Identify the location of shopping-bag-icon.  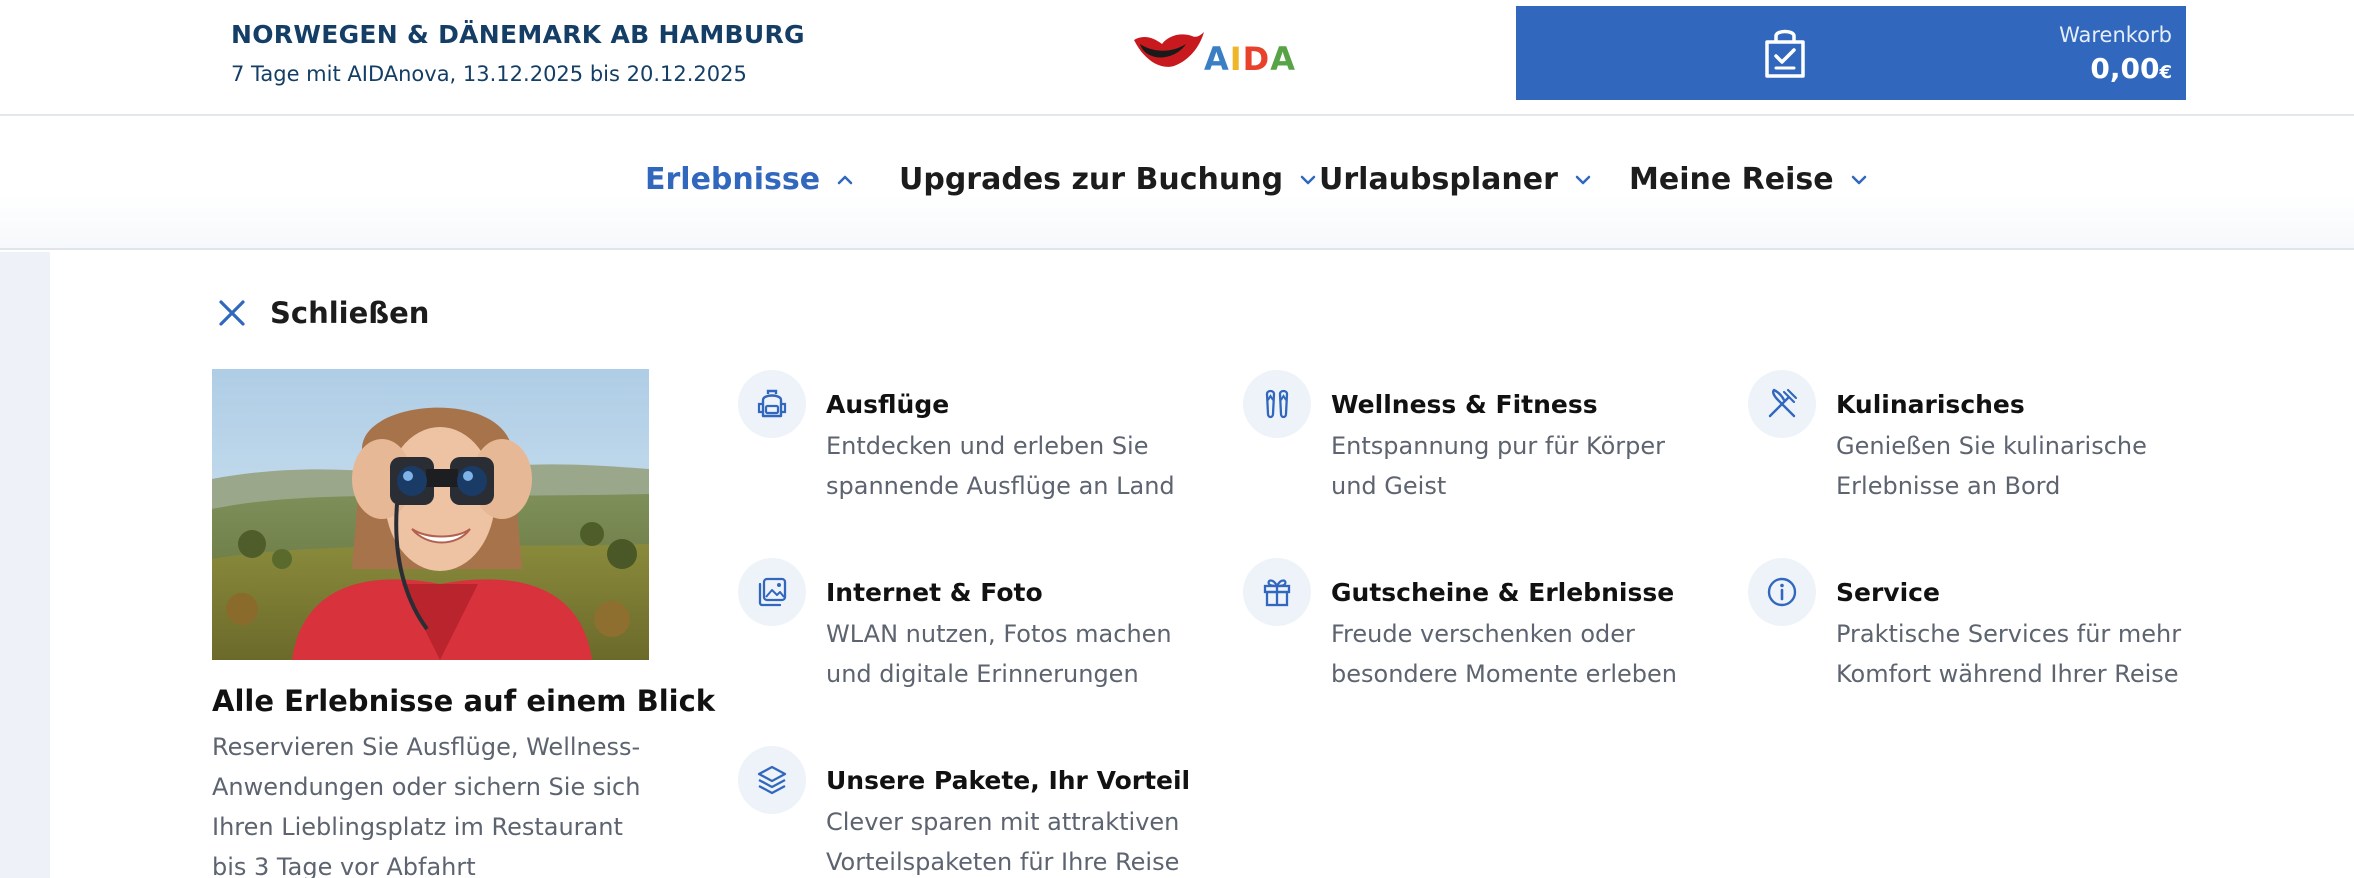
(1785, 53).